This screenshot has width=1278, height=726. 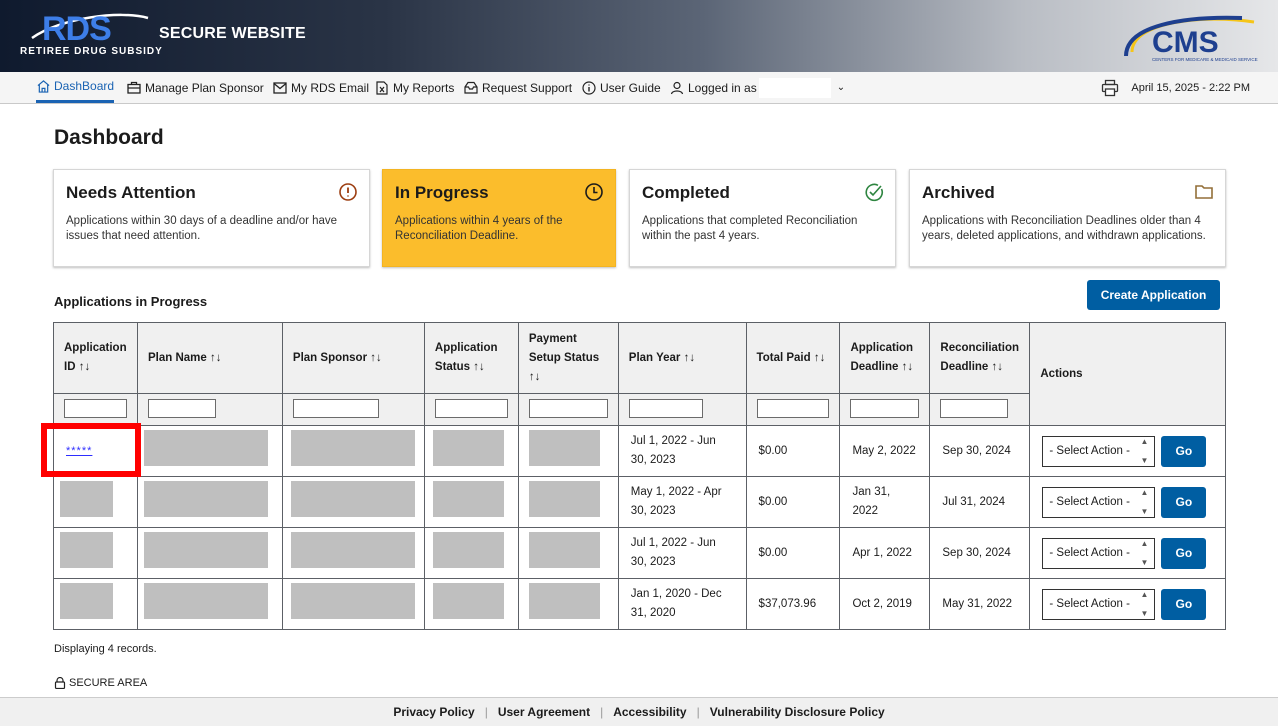 What do you see at coordinates (682, 604) in the screenshot?
I see `plan-year: Jan 1, 2020 - Dec 31, 2020` at bounding box center [682, 604].